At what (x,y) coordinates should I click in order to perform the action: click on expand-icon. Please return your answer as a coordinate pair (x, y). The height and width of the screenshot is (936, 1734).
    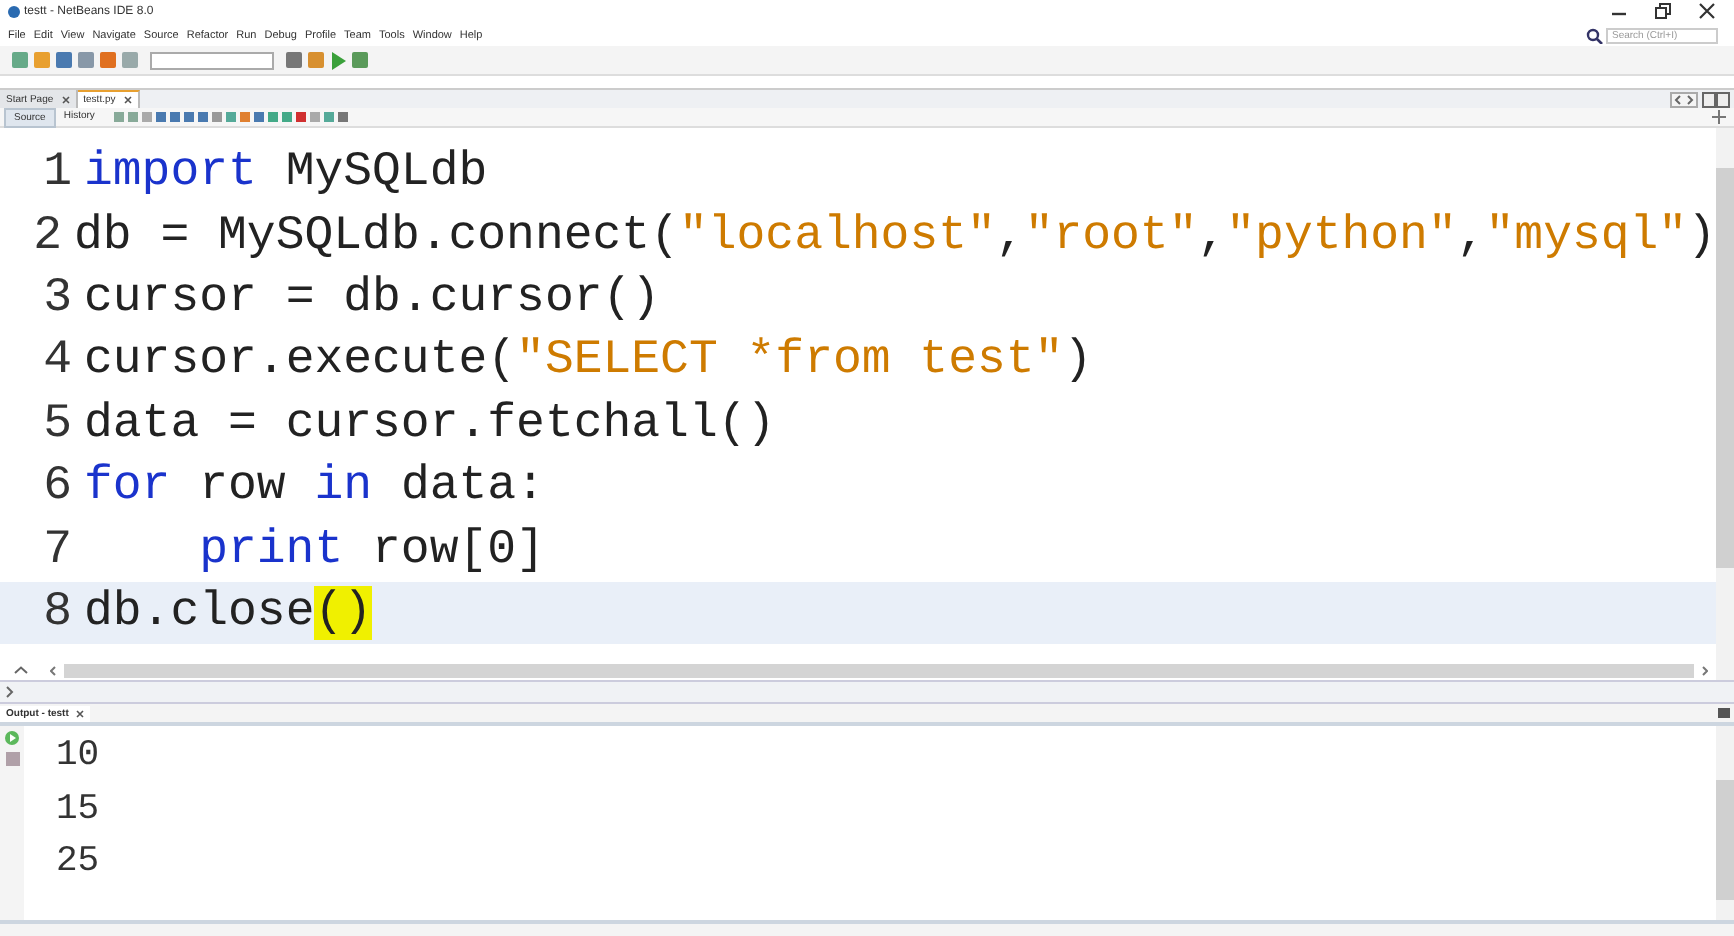
    Looking at the image, I should click on (10, 692).